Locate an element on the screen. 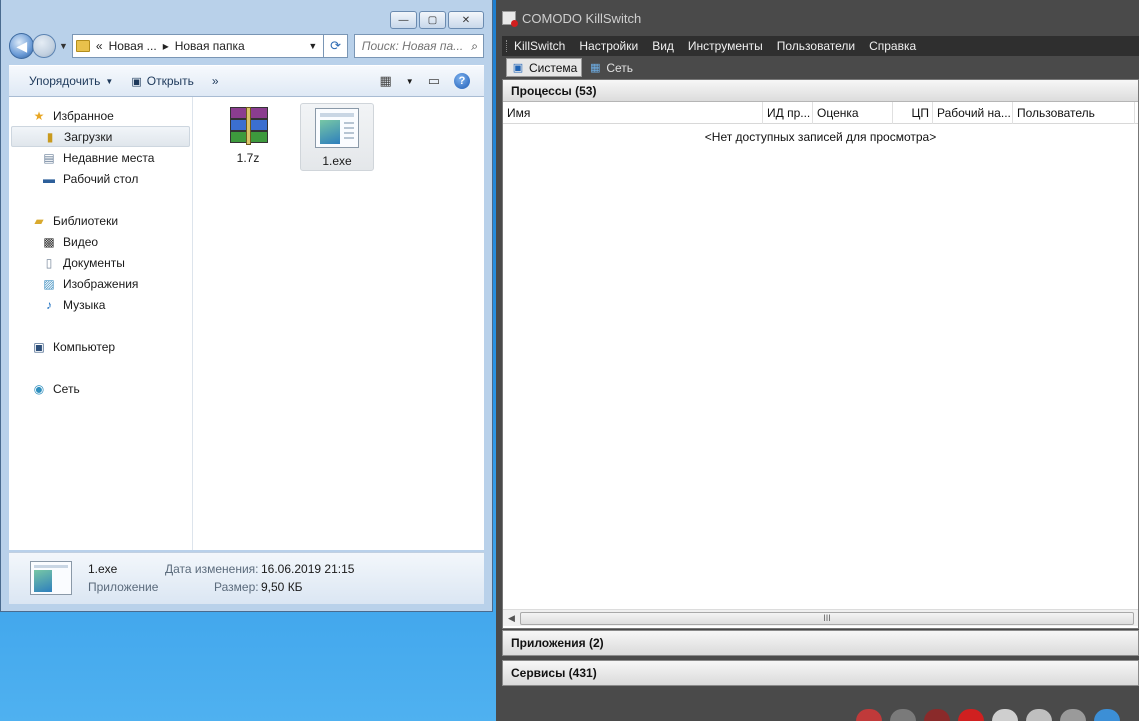 Image resolution: width=1139 pixels, height=721 pixels. address-dropdown-icon: ▼ is located at coordinates (312, 46).